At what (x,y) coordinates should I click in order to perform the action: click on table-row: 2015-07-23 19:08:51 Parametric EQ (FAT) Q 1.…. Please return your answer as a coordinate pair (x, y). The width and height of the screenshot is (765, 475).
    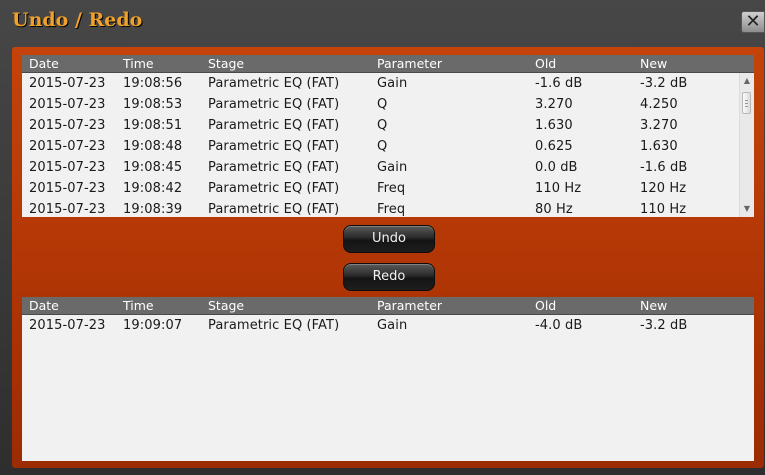
    Looking at the image, I should click on (388, 125).